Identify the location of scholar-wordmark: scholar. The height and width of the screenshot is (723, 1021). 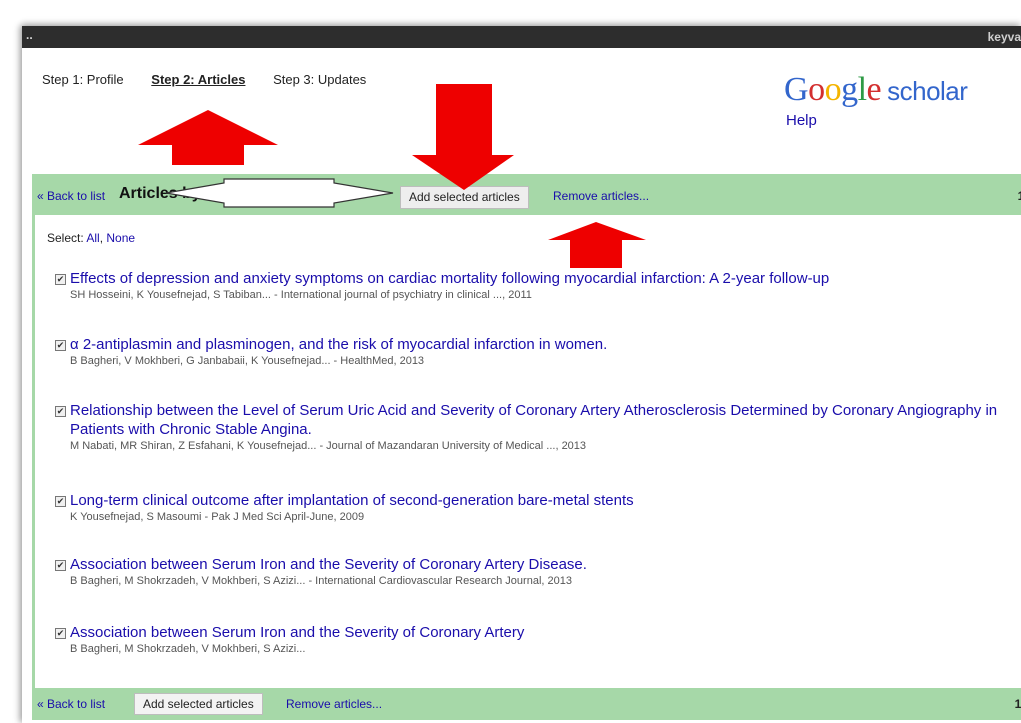
(927, 91).